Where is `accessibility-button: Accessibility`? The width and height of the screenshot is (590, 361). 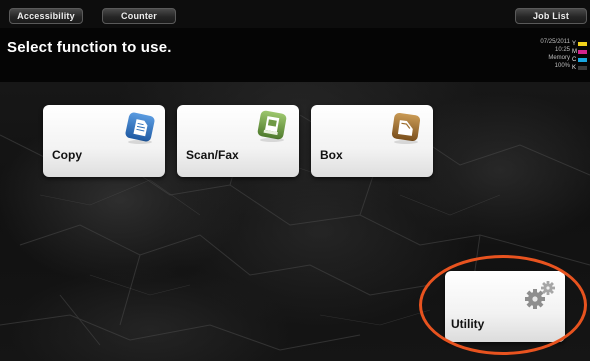
accessibility-button: Accessibility is located at coordinates (46, 16).